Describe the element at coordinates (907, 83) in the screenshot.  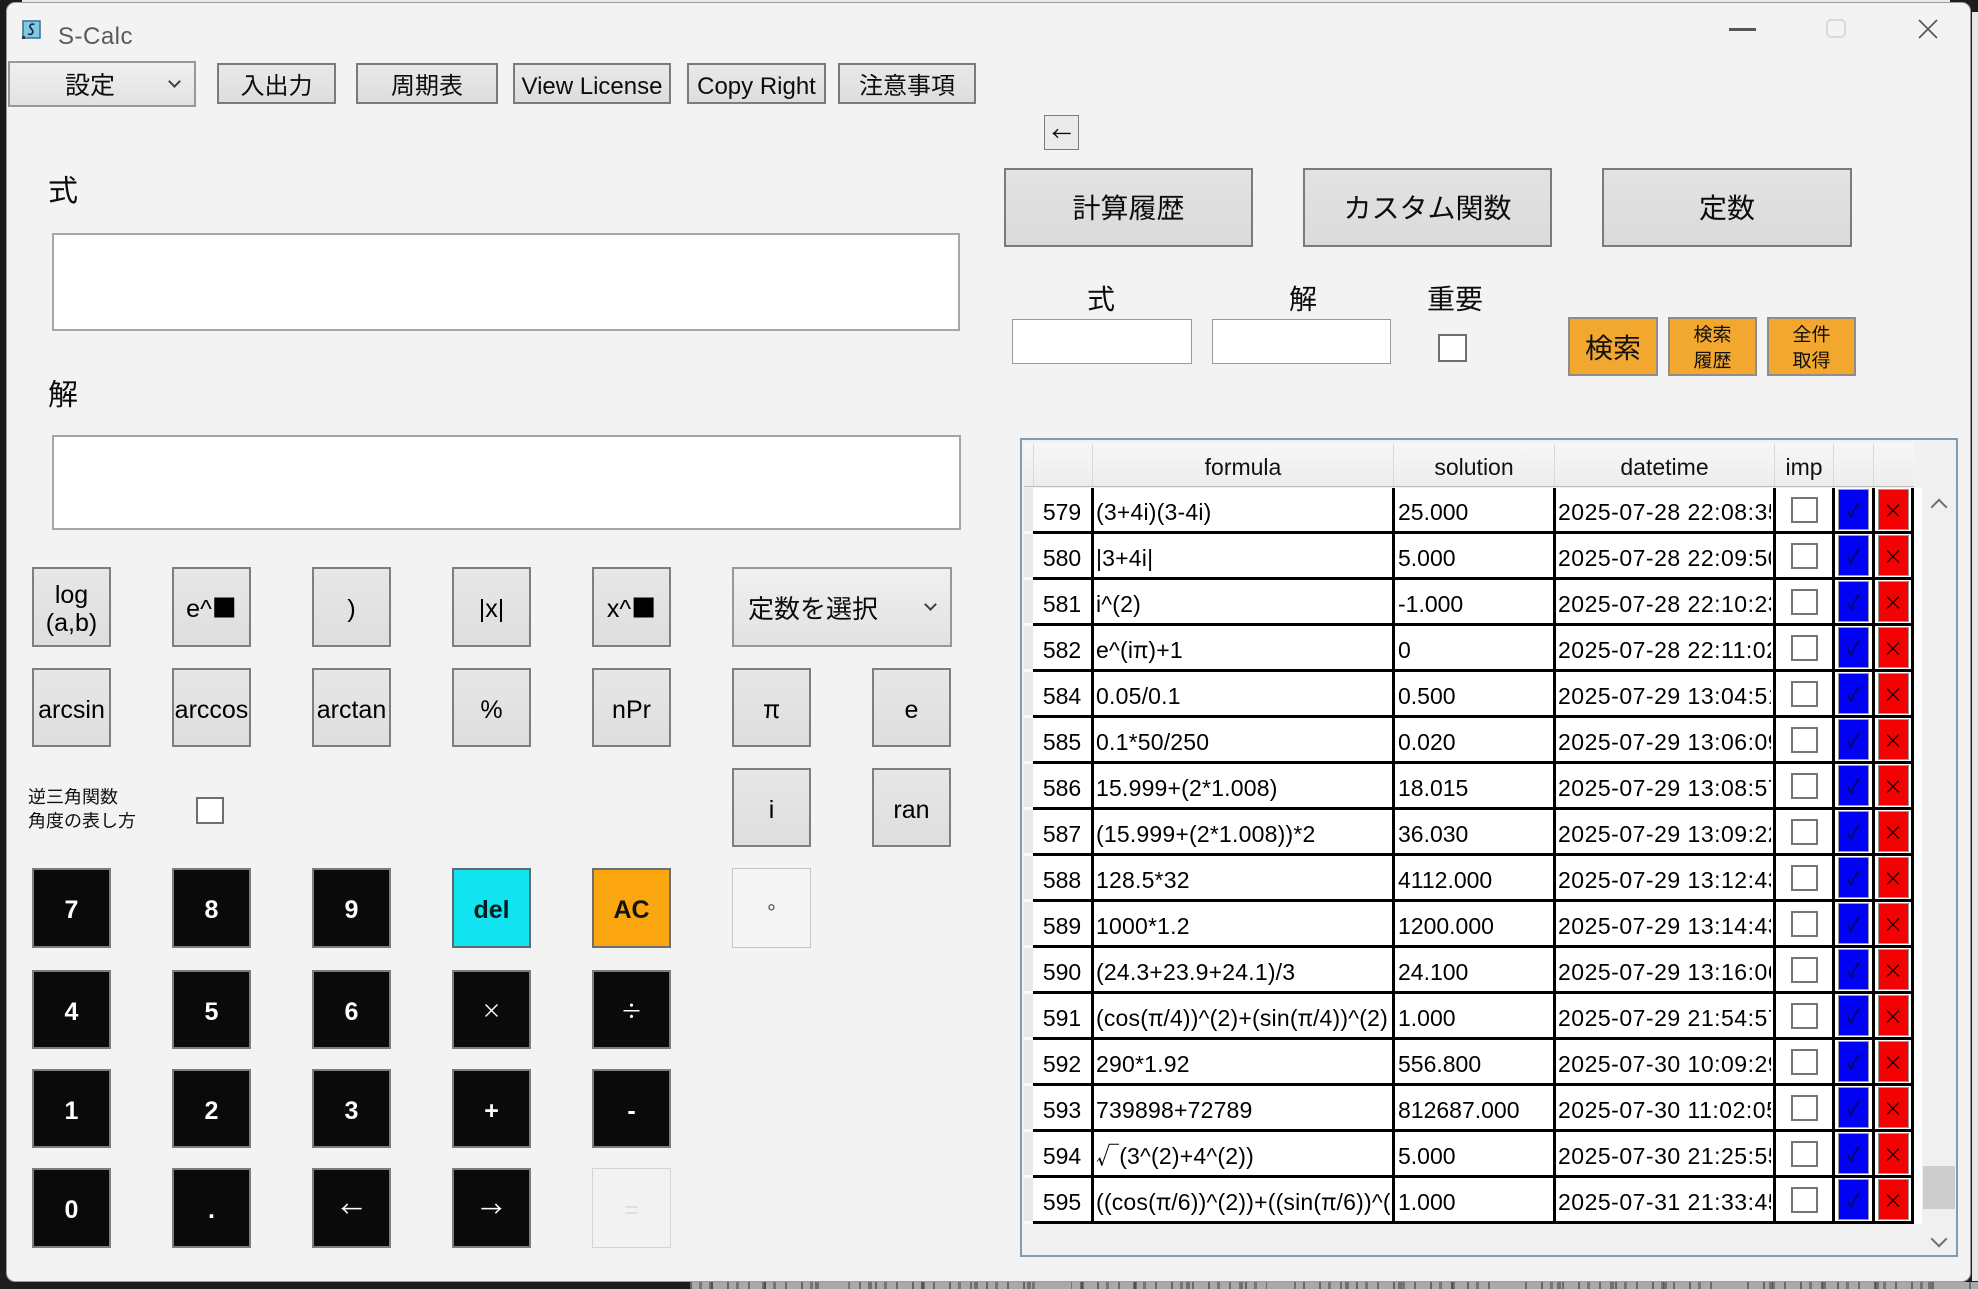
I see `notes-button: 注意事項` at that location.